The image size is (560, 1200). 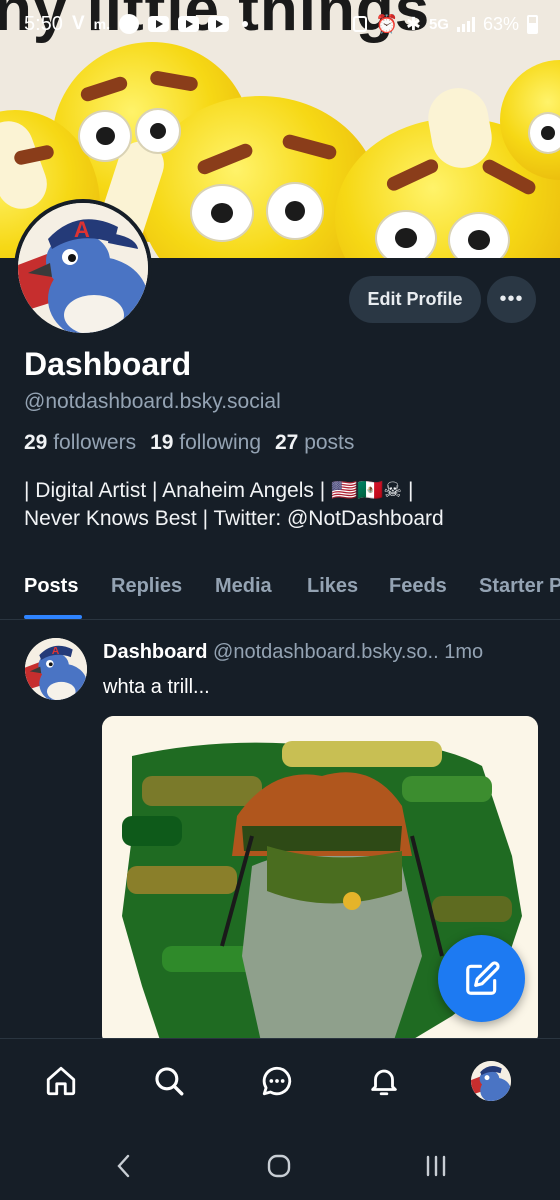 I want to click on post-author-avatar: A, so click(x=56, y=669).